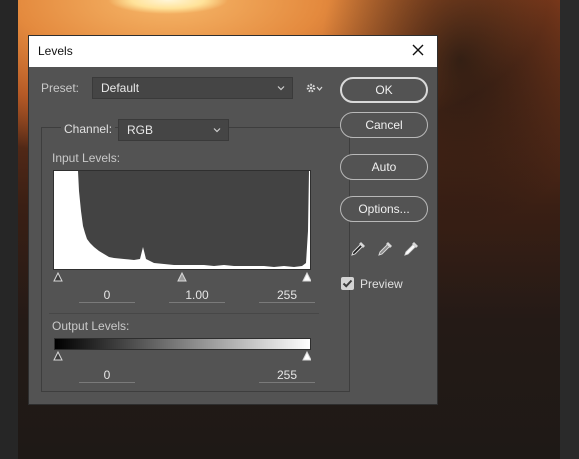 The height and width of the screenshot is (459, 579). I want to click on channel-label: Channel:, so click(88, 129).